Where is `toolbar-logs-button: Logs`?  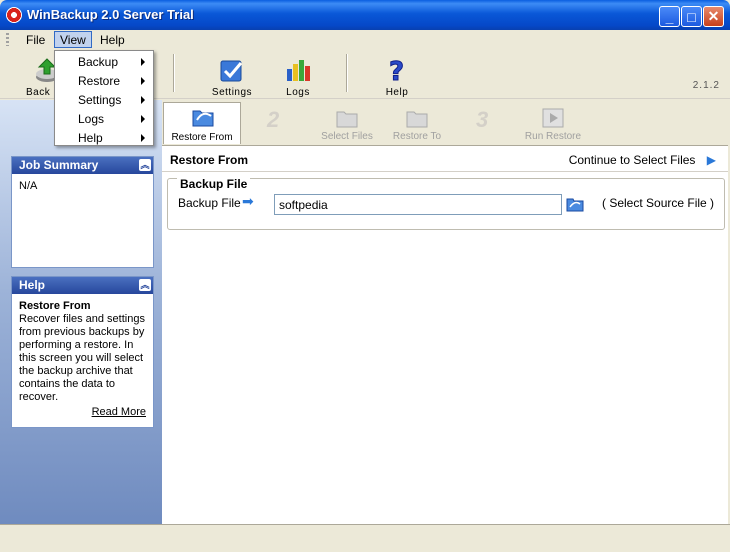 toolbar-logs-button: Logs is located at coordinates (298, 75).